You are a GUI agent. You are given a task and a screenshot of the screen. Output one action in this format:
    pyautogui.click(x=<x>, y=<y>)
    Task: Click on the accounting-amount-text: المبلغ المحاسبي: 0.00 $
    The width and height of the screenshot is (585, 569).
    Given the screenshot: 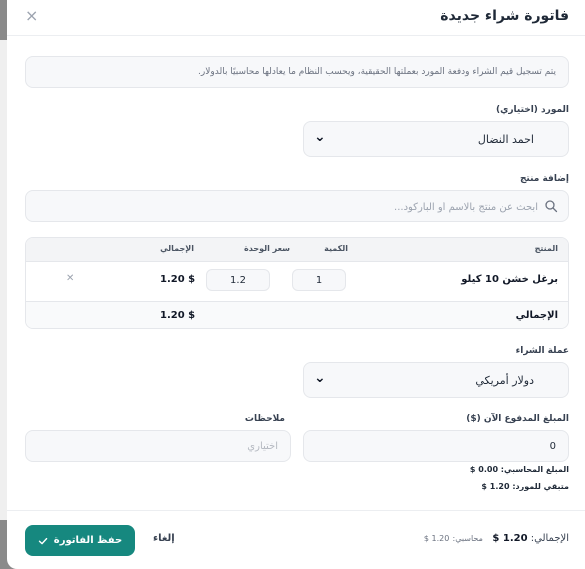 What is the action you would take?
    pyautogui.click(x=519, y=469)
    